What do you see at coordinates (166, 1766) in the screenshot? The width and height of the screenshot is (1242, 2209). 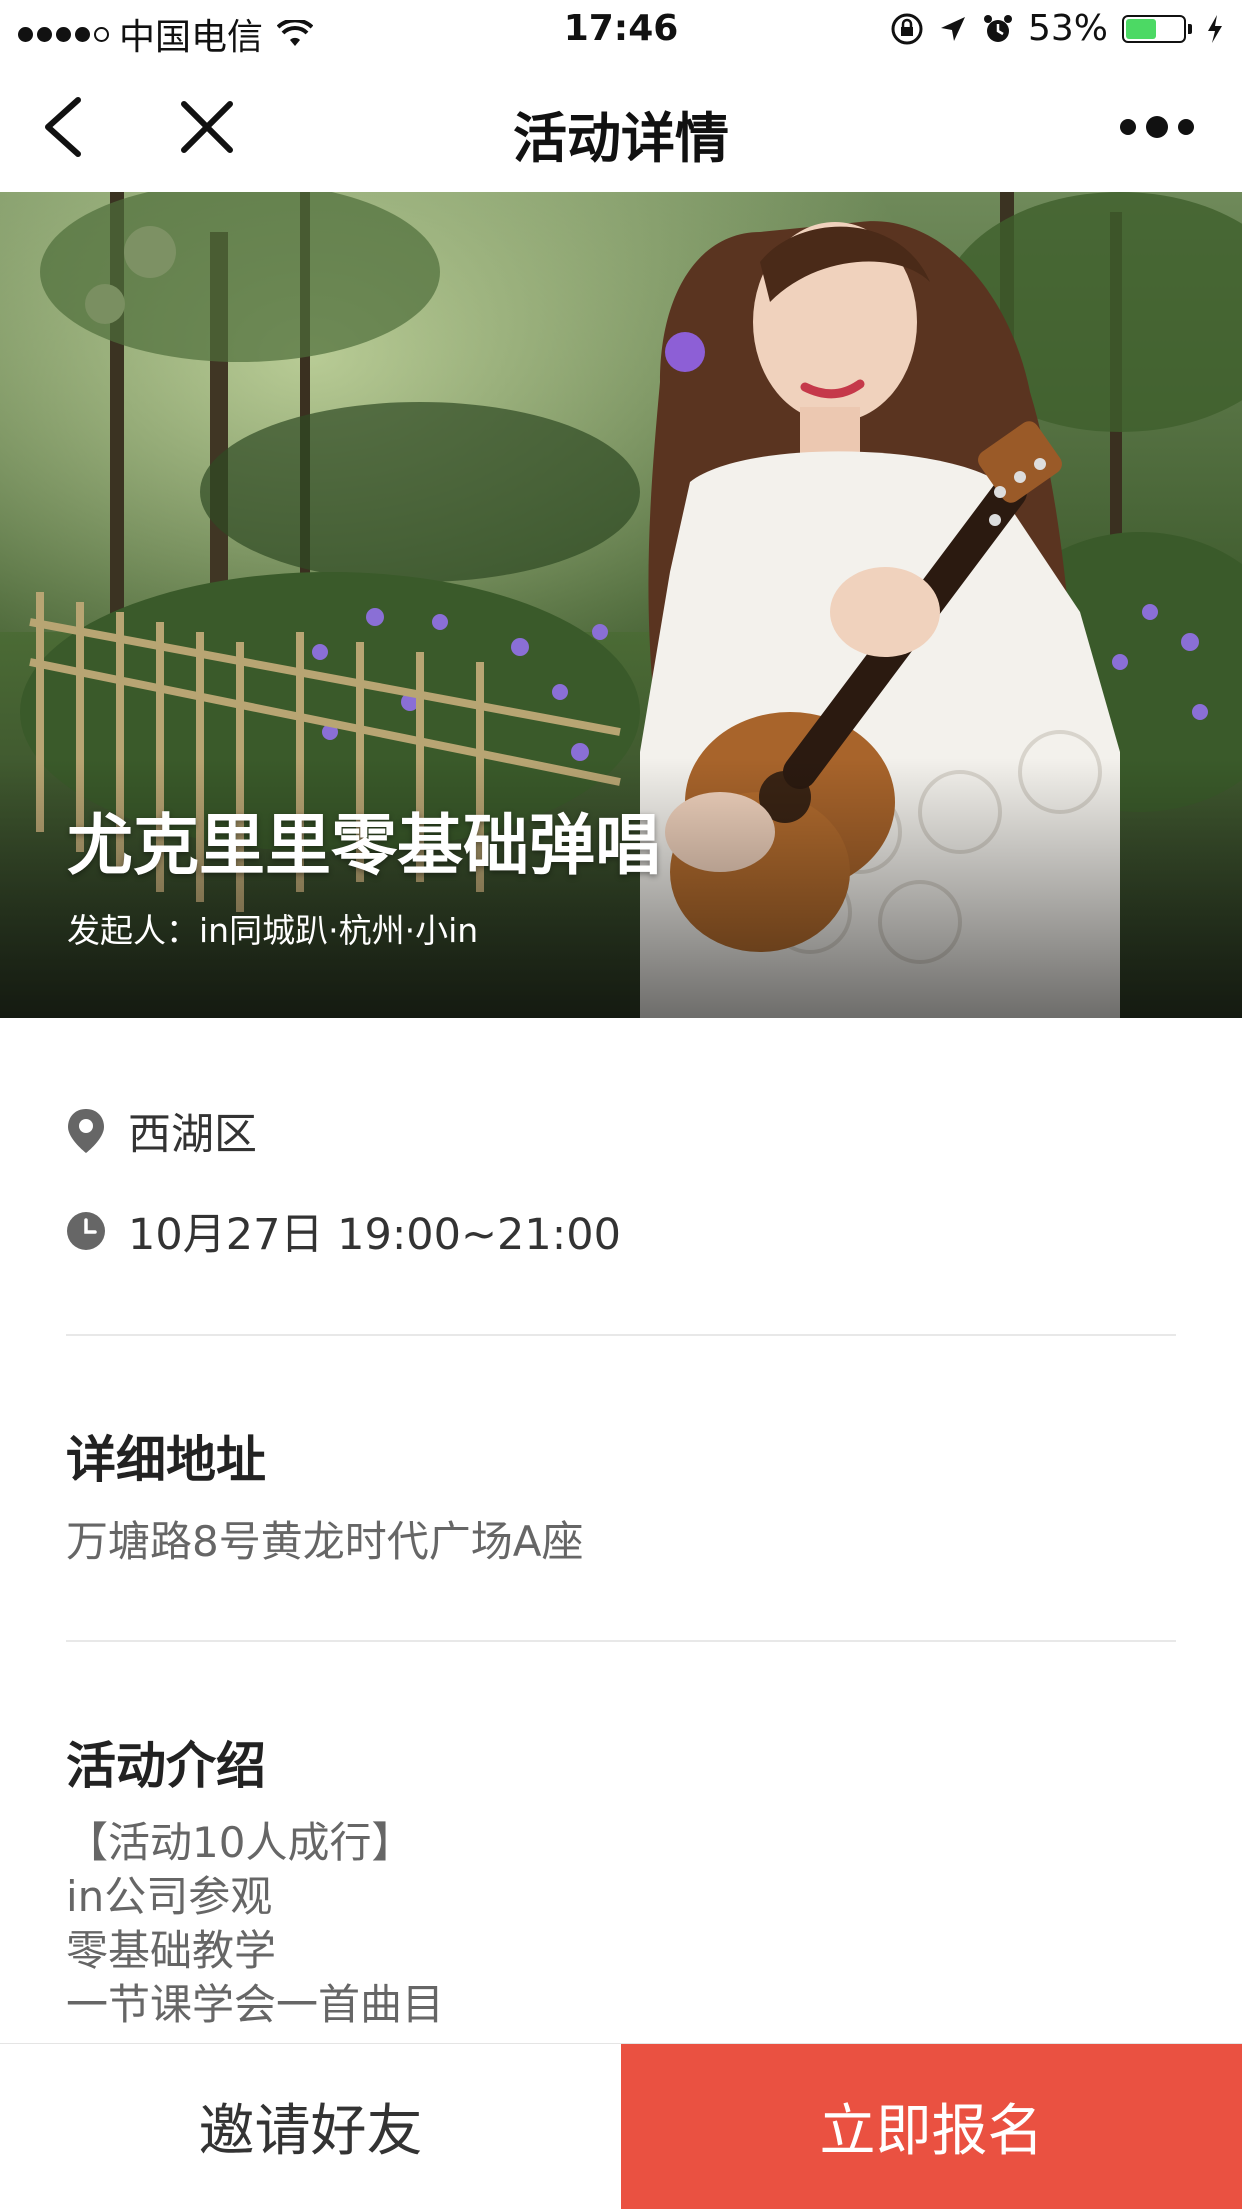 I see `intro-heading: 活动介绍` at bounding box center [166, 1766].